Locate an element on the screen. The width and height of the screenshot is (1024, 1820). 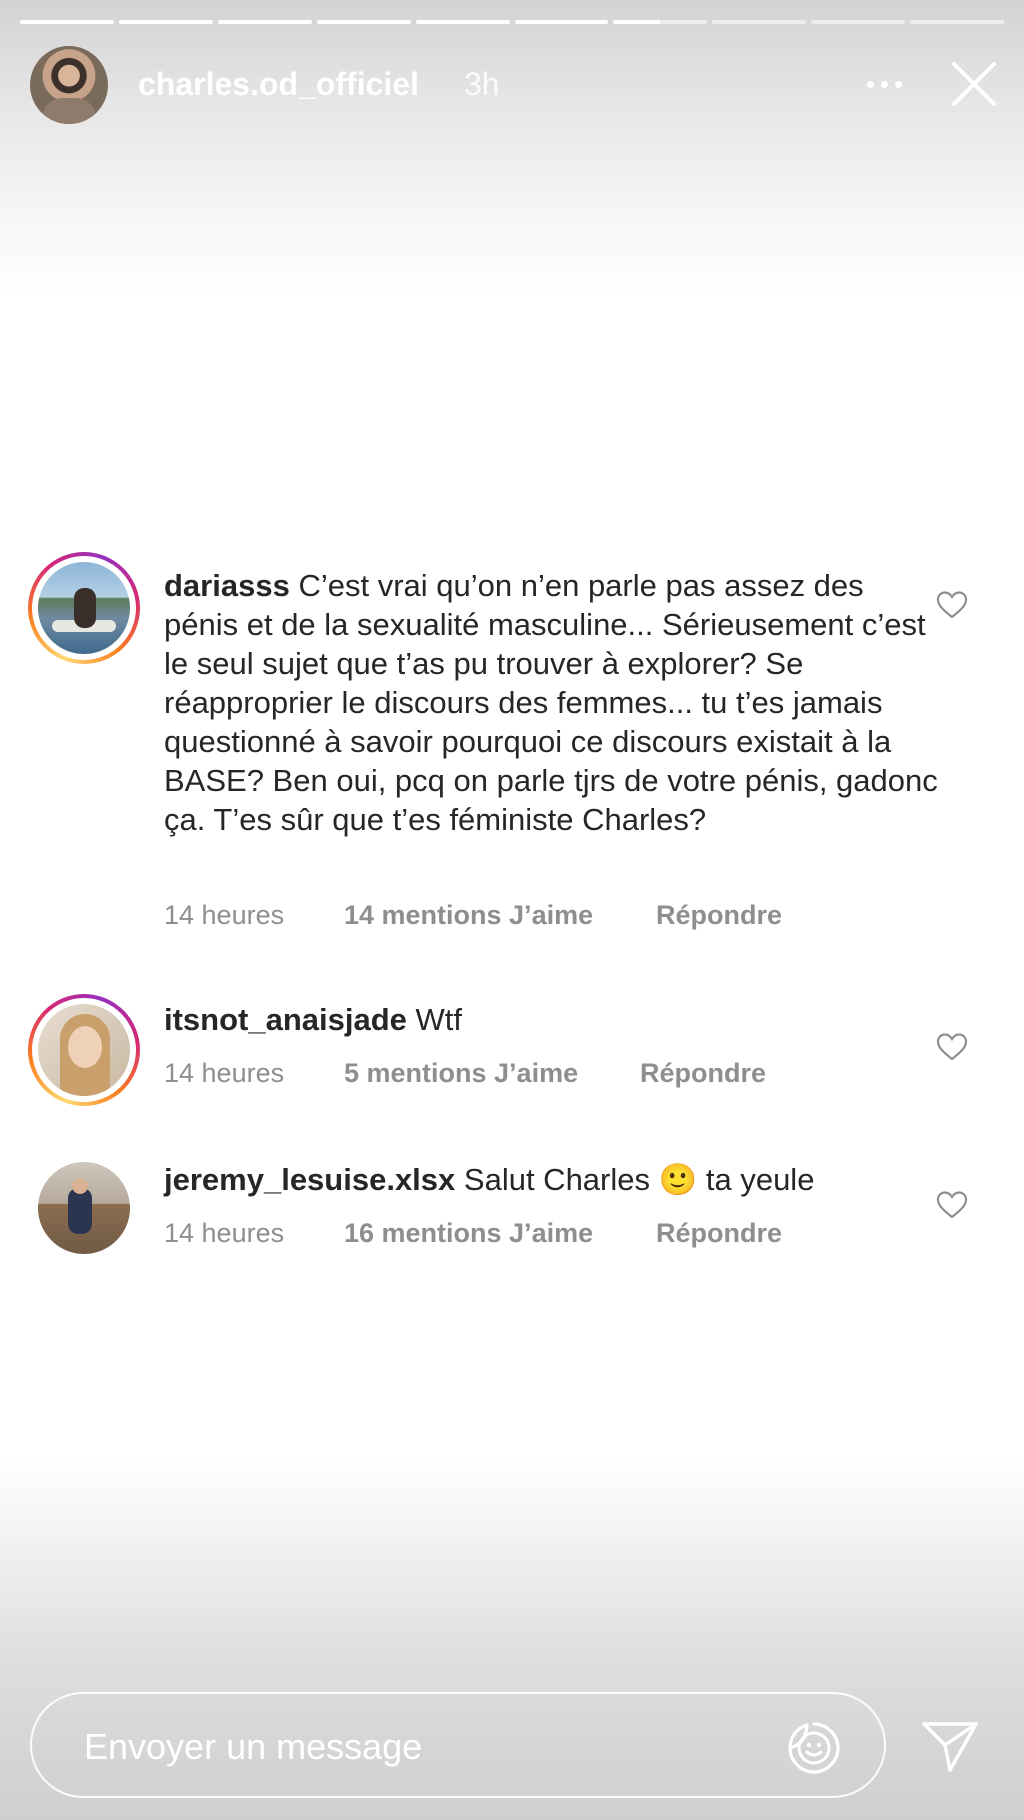
comment-username: itsnot_anaisjade is located at coordinates (285, 1019).